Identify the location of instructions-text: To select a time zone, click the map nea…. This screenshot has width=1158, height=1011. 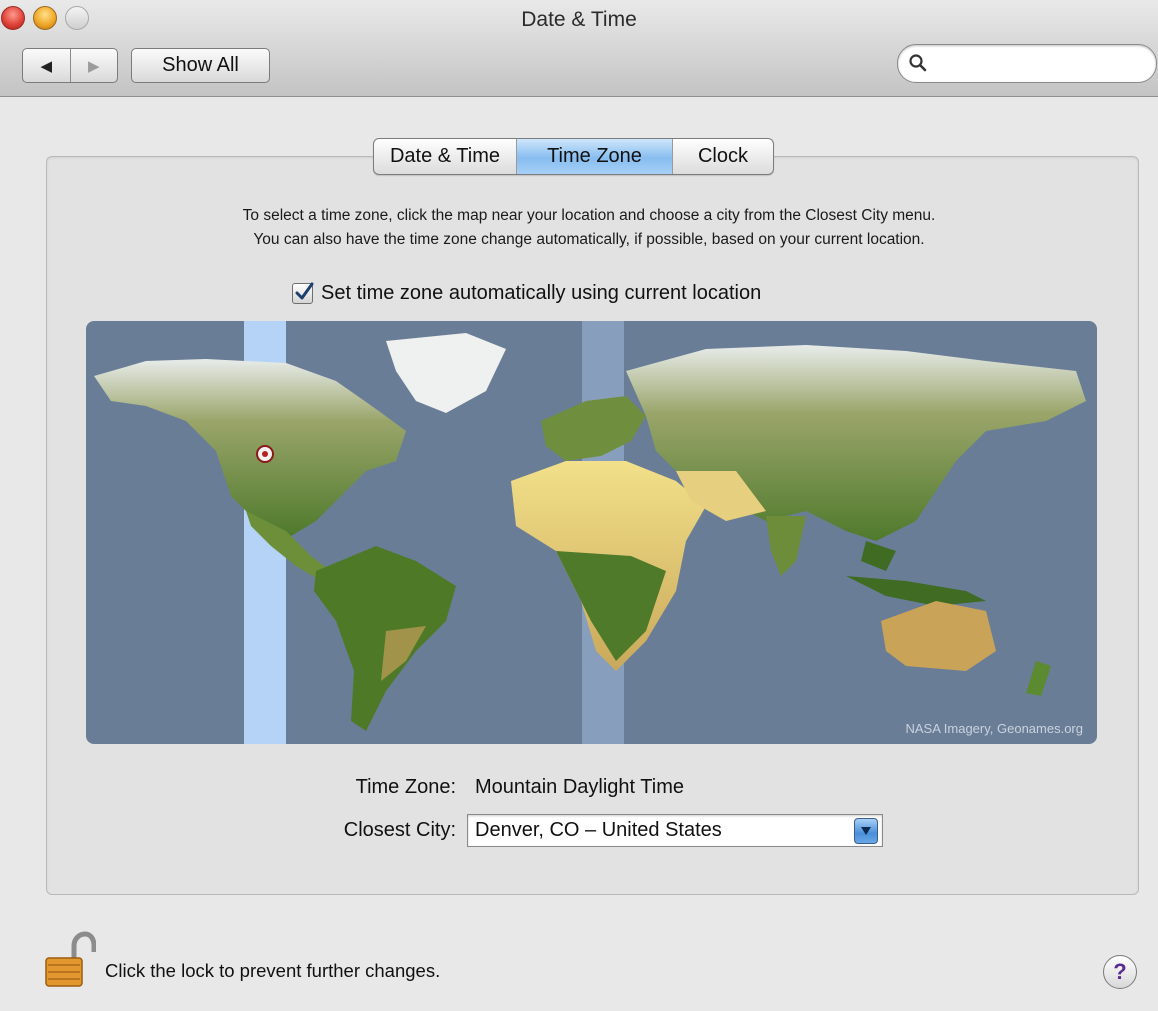
(589, 228).